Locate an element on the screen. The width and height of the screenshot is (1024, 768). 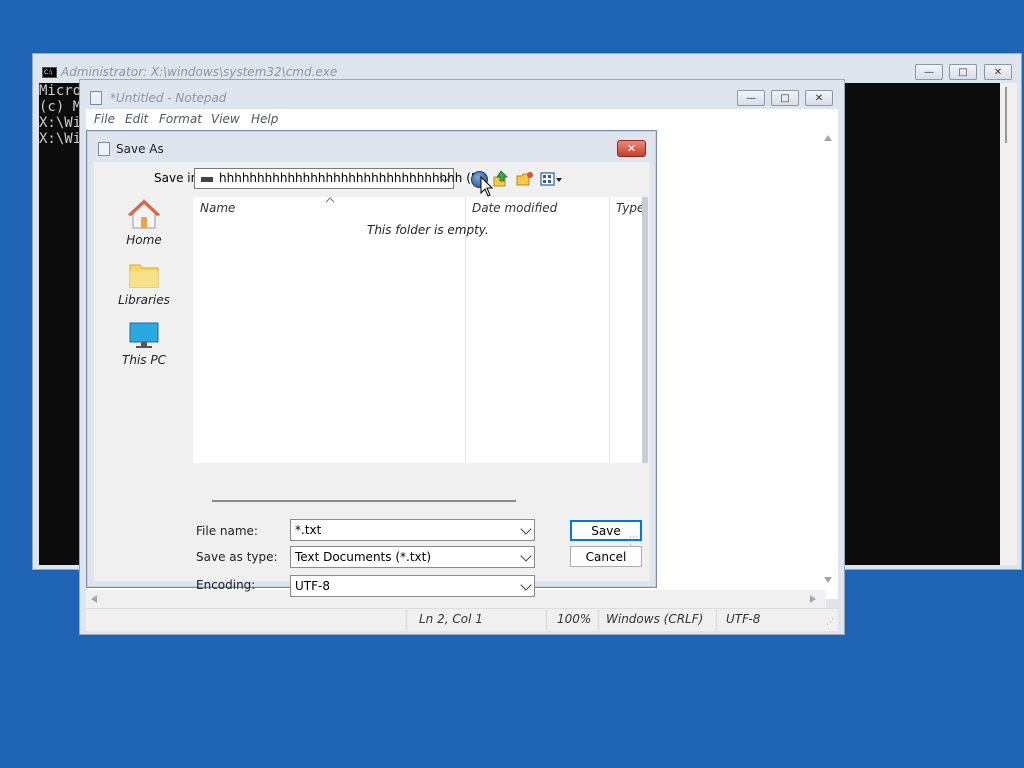
file-list-scrollbar is located at coordinates (645, 330).